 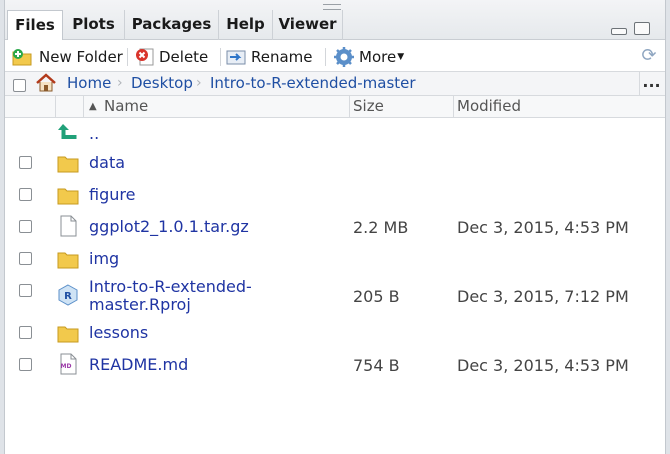 I want to click on new-folder-label: New Folder, so click(x=81, y=57).